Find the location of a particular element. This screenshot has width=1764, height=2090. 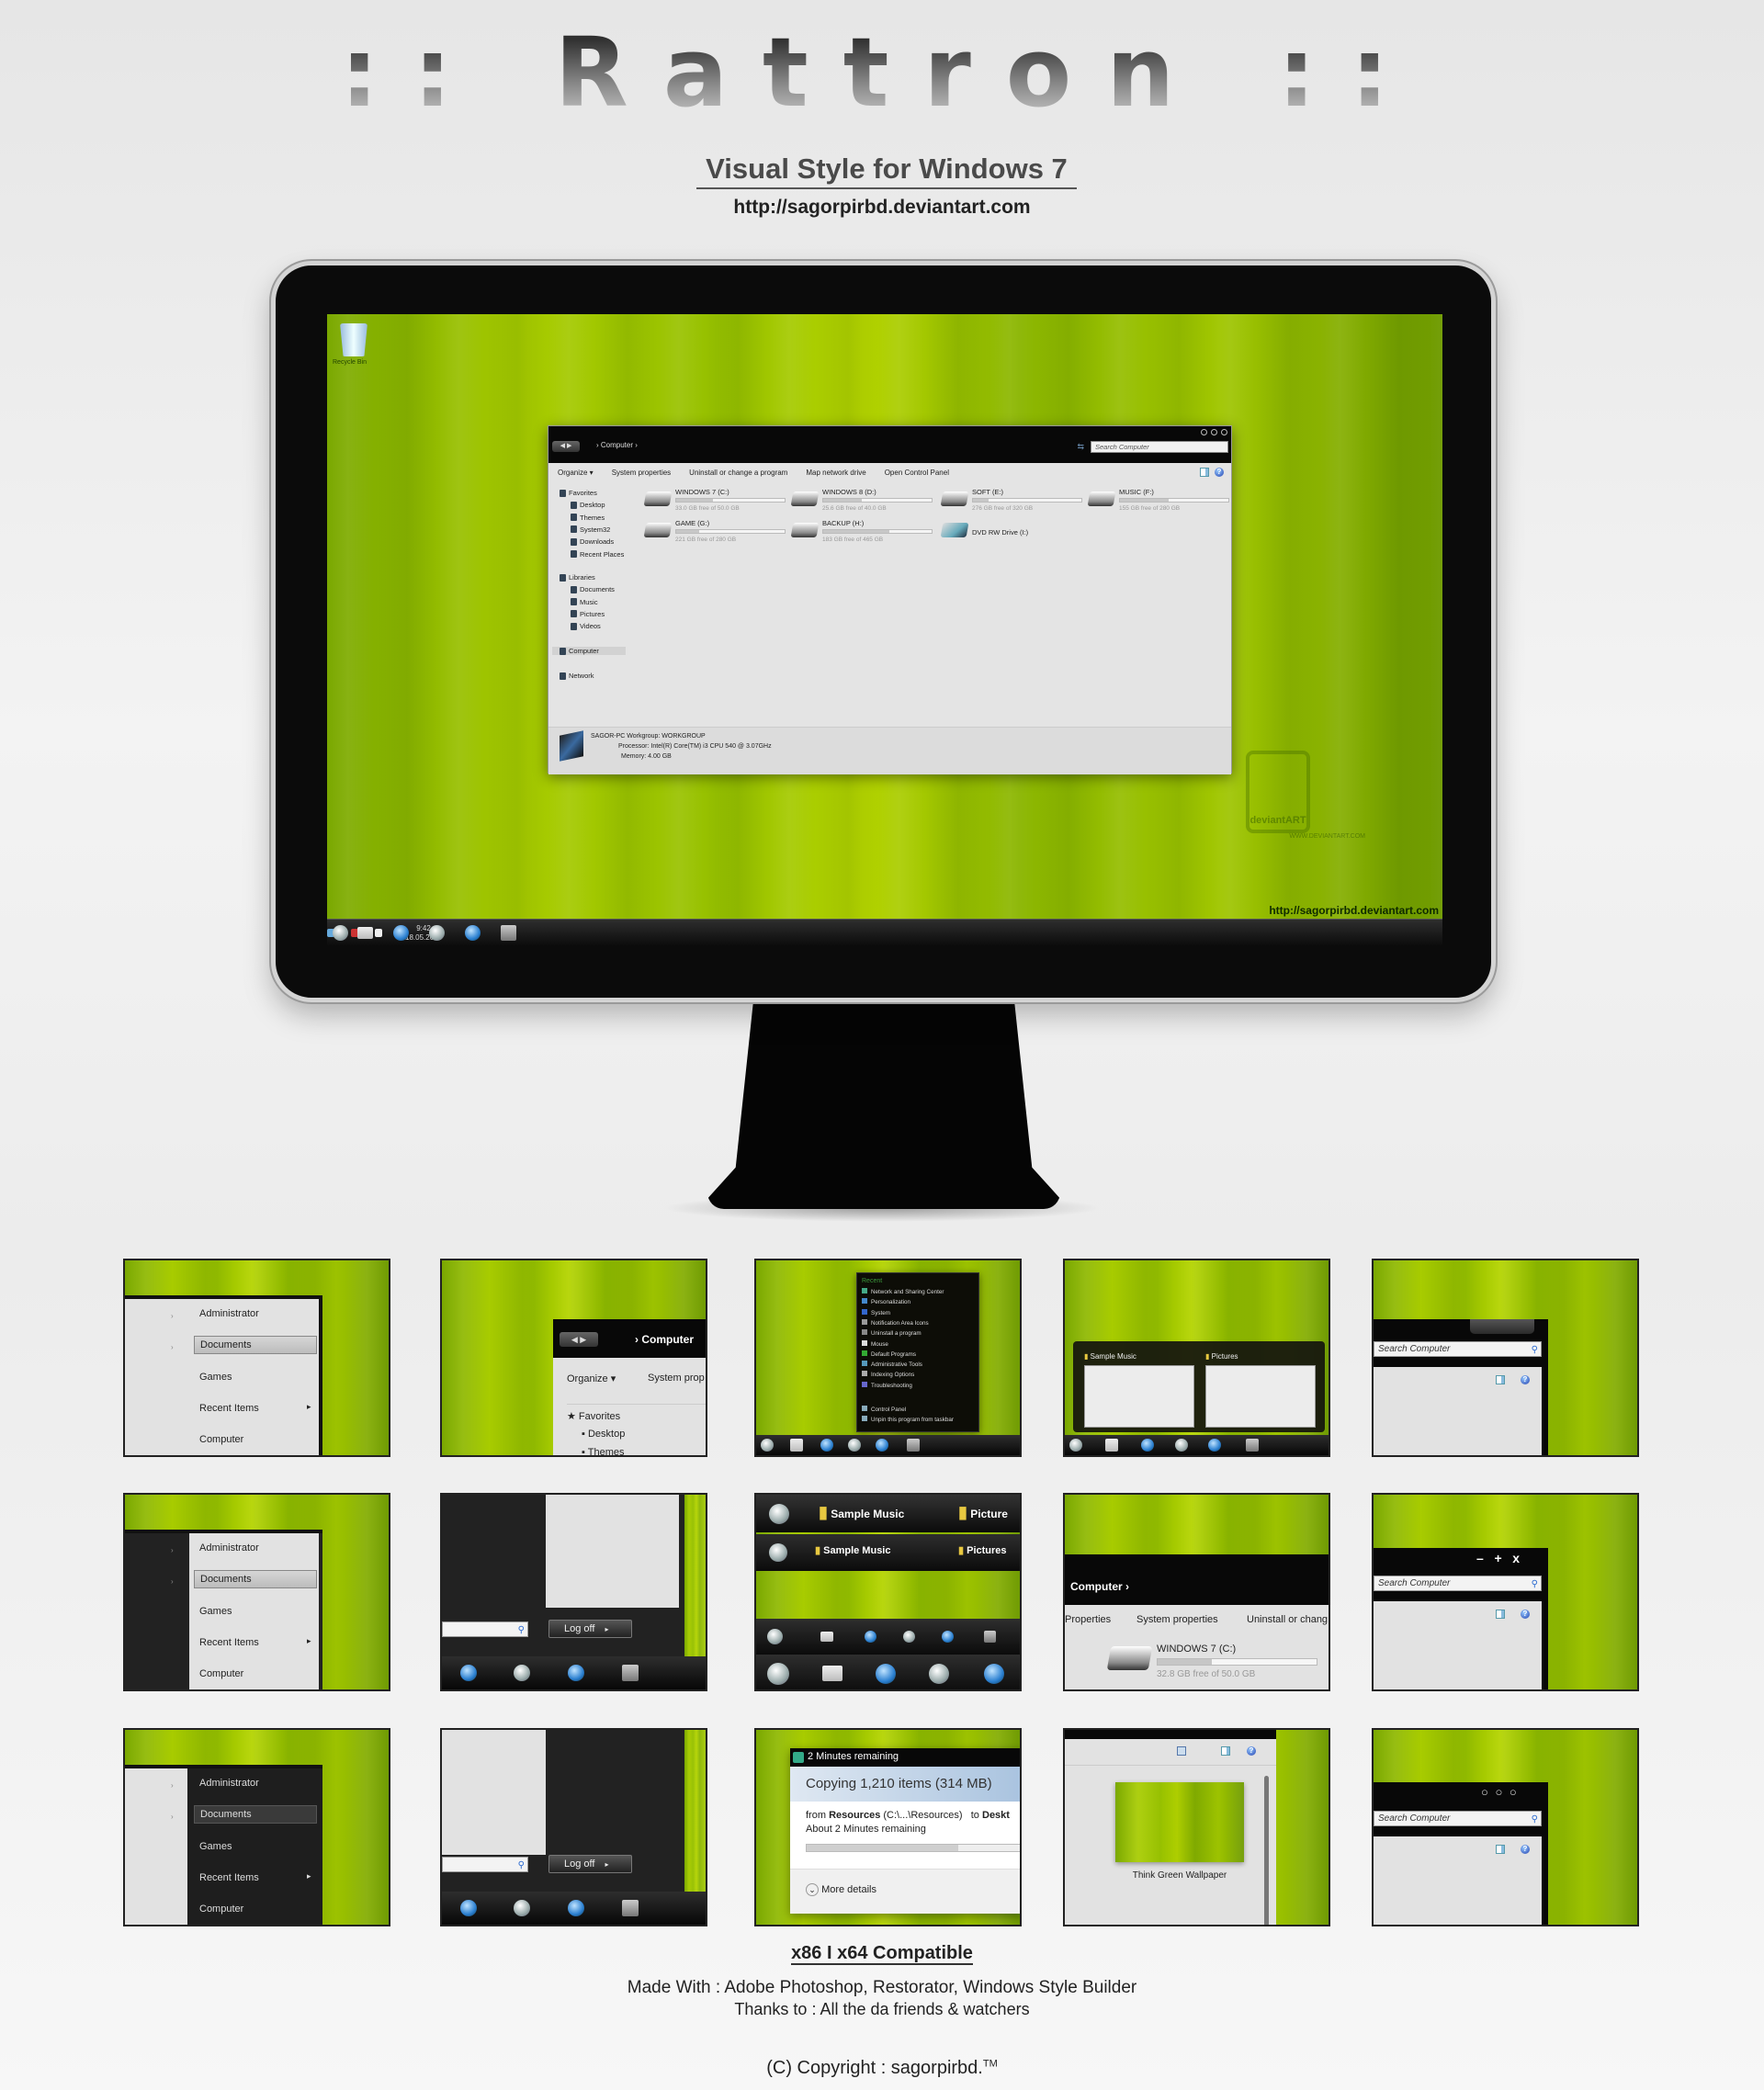

breadcrumb-computer: Computer › is located at coordinates (1099, 1586).